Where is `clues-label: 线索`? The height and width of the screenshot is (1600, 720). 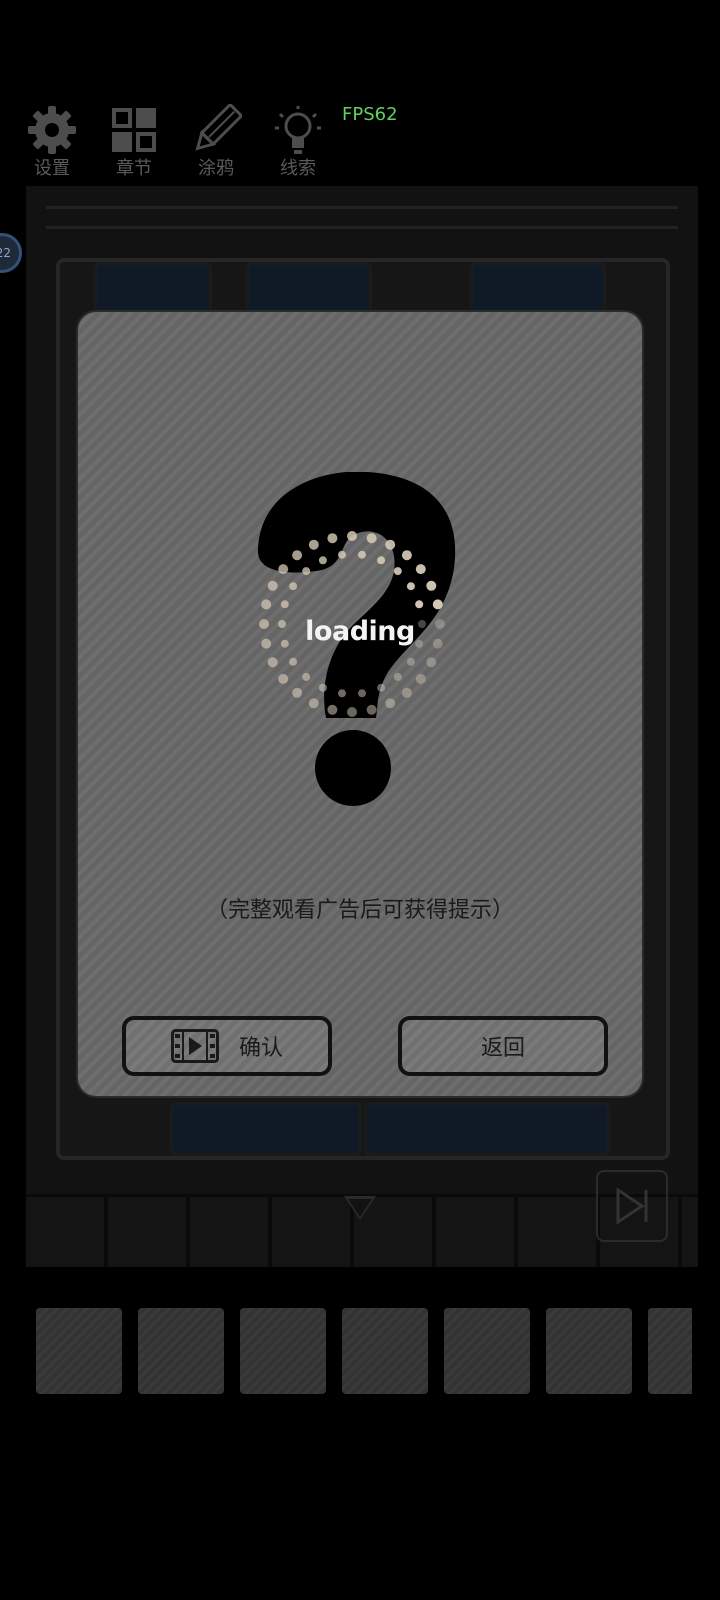 clues-label: 线索 is located at coordinates (298, 168).